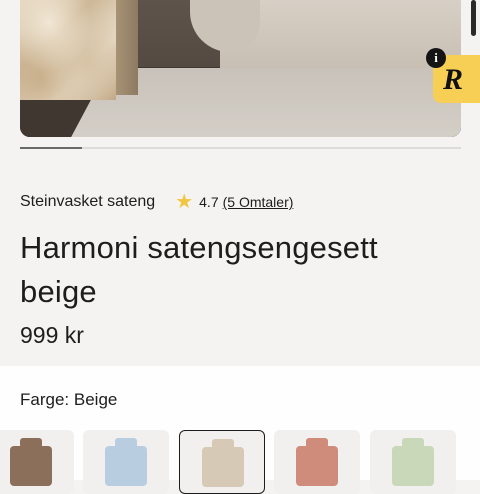 The image size is (480, 494). I want to click on product-price: 999 kr, so click(52, 335).